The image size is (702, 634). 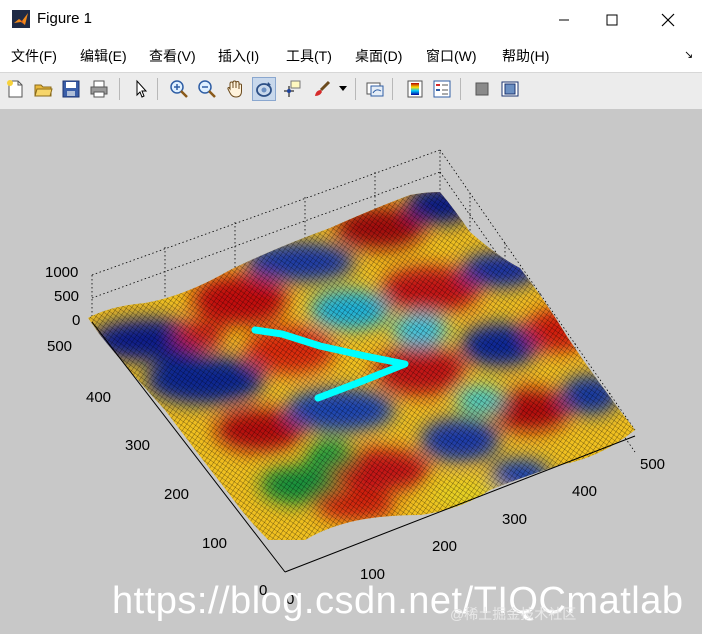 I want to click on dock-arrow-icon: ↘, so click(x=688, y=54).